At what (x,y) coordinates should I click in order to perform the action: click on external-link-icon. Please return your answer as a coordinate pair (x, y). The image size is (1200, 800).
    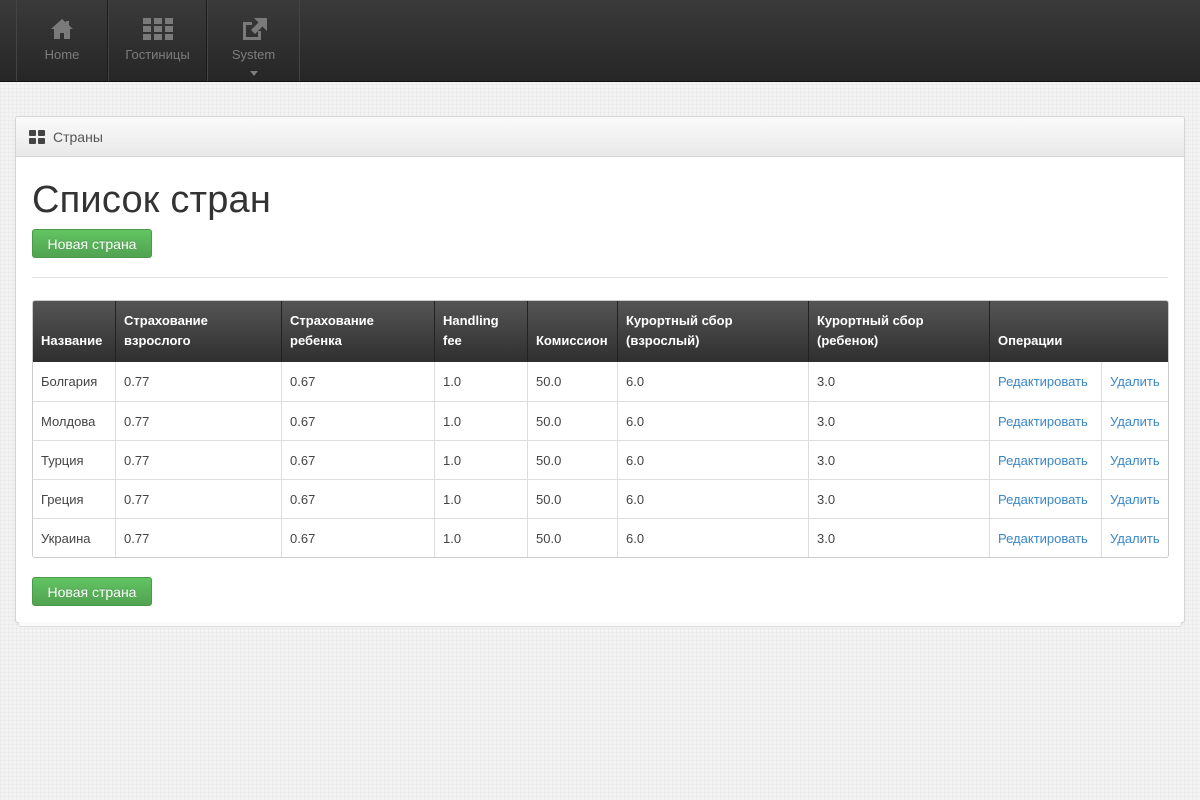
    Looking at the image, I should click on (254, 29).